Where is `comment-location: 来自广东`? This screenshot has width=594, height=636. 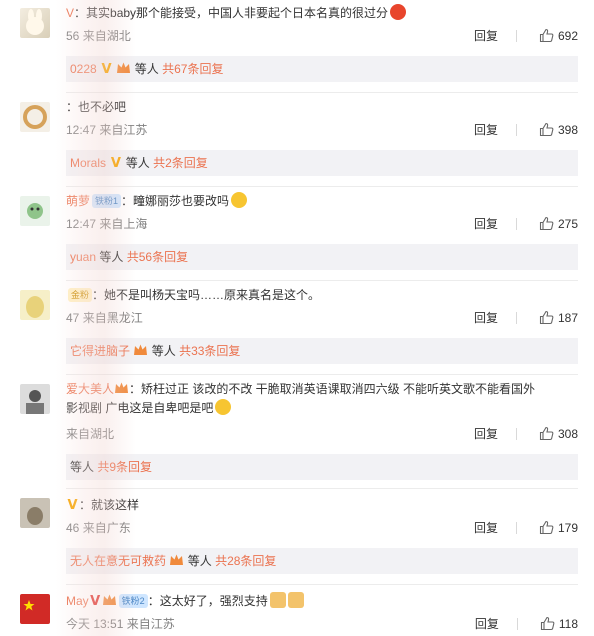
comment-location: 来自广东 is located at coordinates (106, 528).